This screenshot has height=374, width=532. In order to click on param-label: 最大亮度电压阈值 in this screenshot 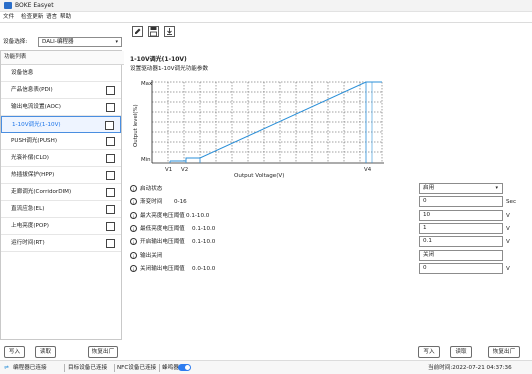, I will do `click(162, 215)`.